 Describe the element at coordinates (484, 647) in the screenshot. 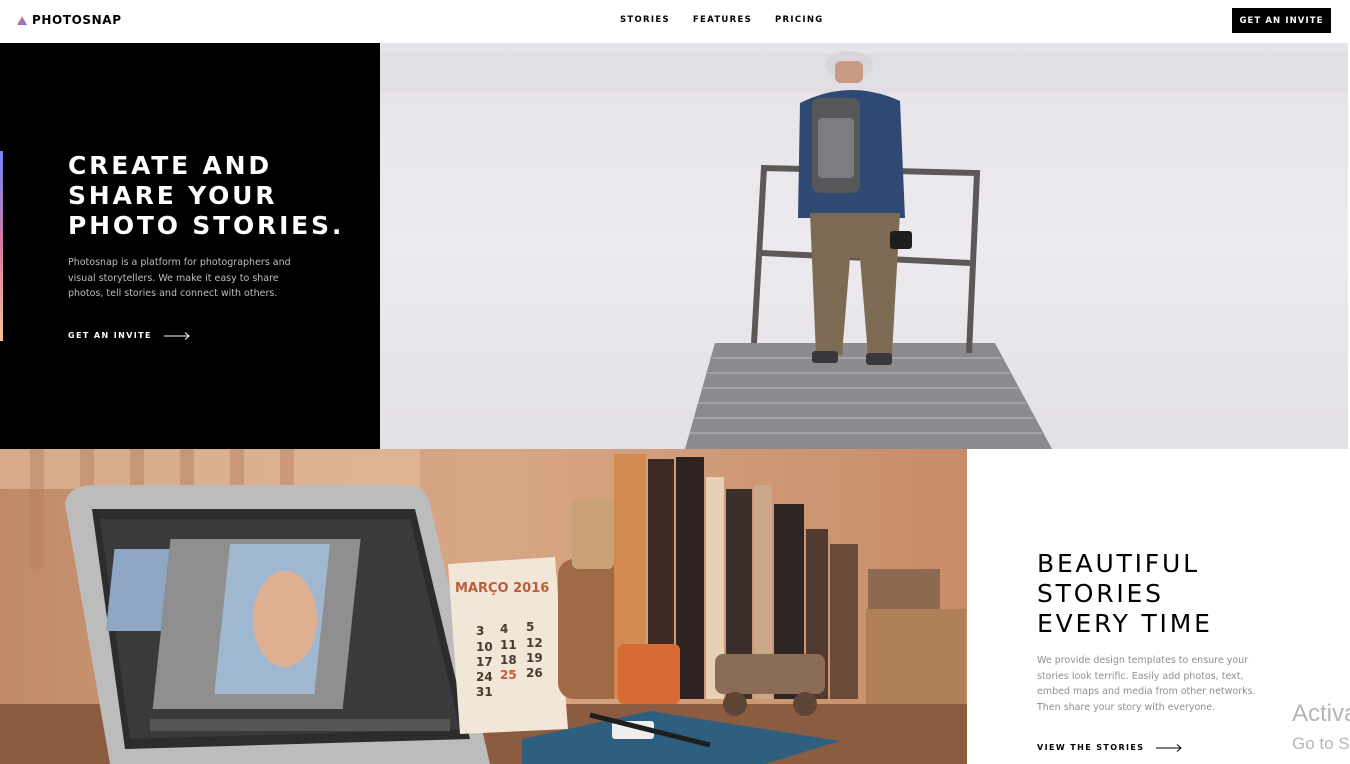

I see `calendar-day: 10` at that location.